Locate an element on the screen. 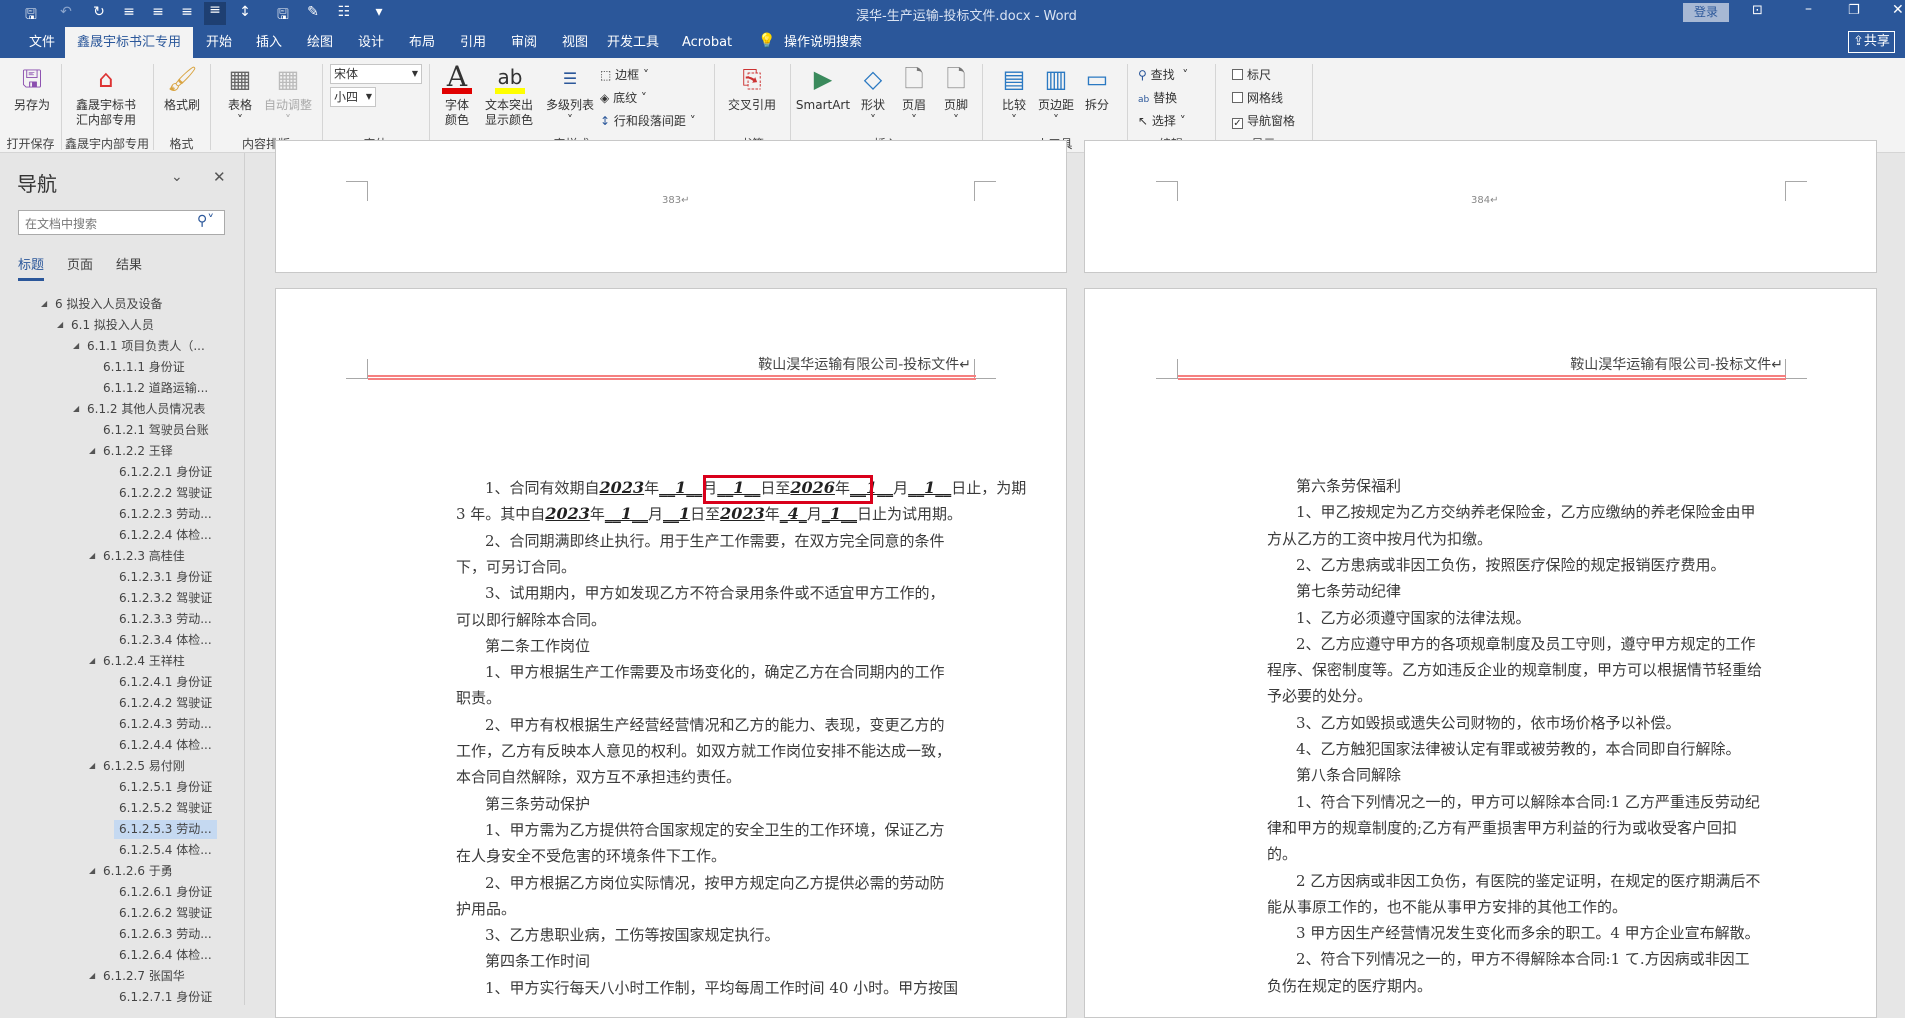 The image size is (1905, 1018). nav-heading-item: 6.1.2.1 驾驶员台账 is located at coordinates (156, 430).